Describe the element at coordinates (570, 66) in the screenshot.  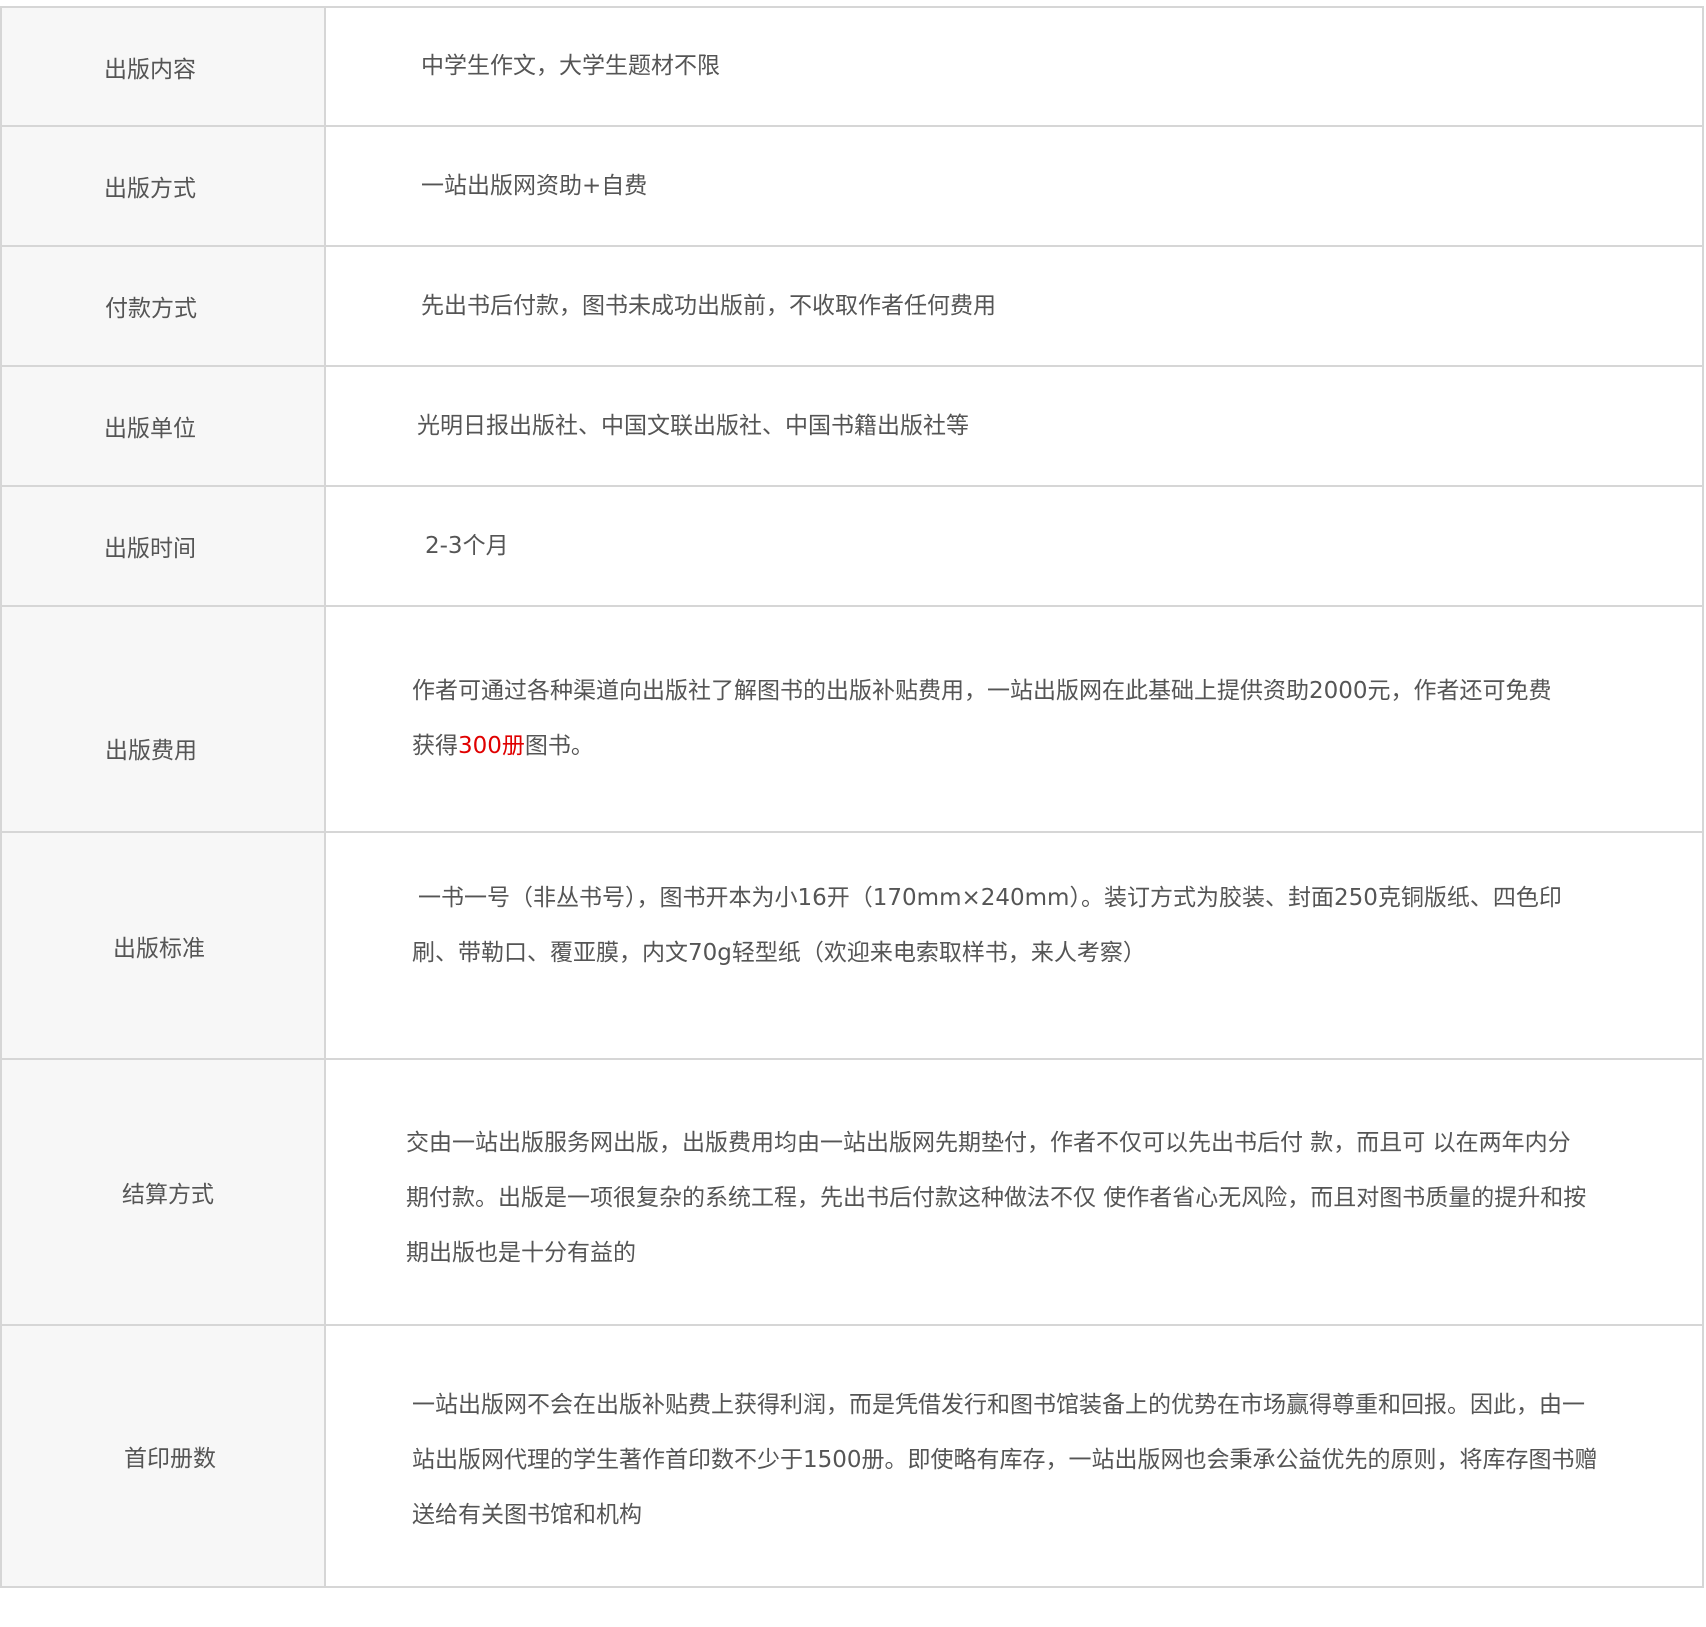
I see `value-text: 中学生作文，大学生题材不限` at that location.